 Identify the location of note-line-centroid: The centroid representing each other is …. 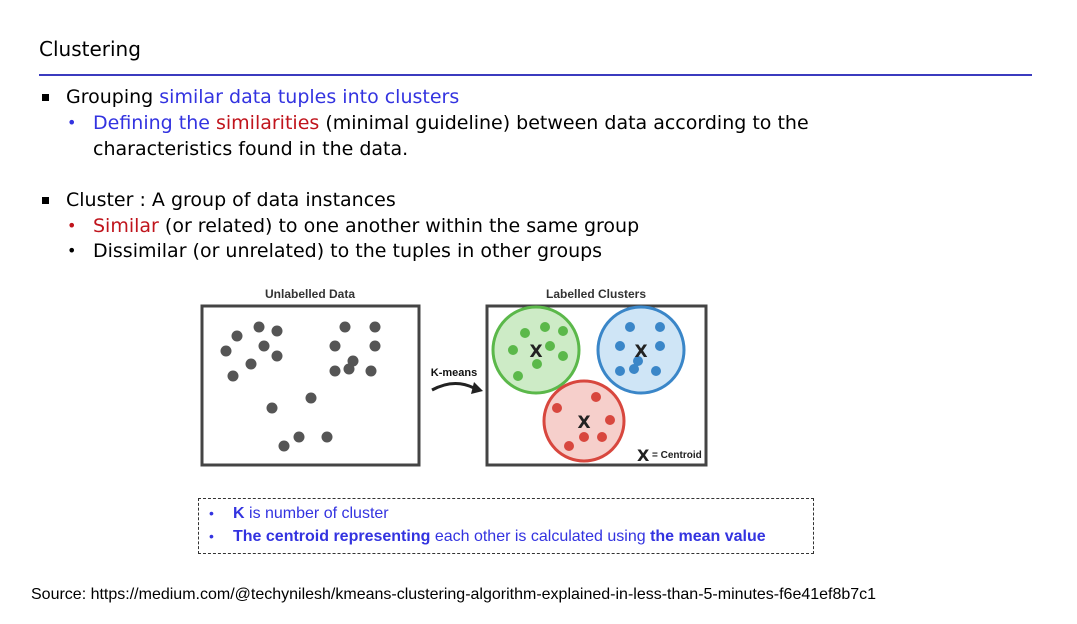
(499, 537).